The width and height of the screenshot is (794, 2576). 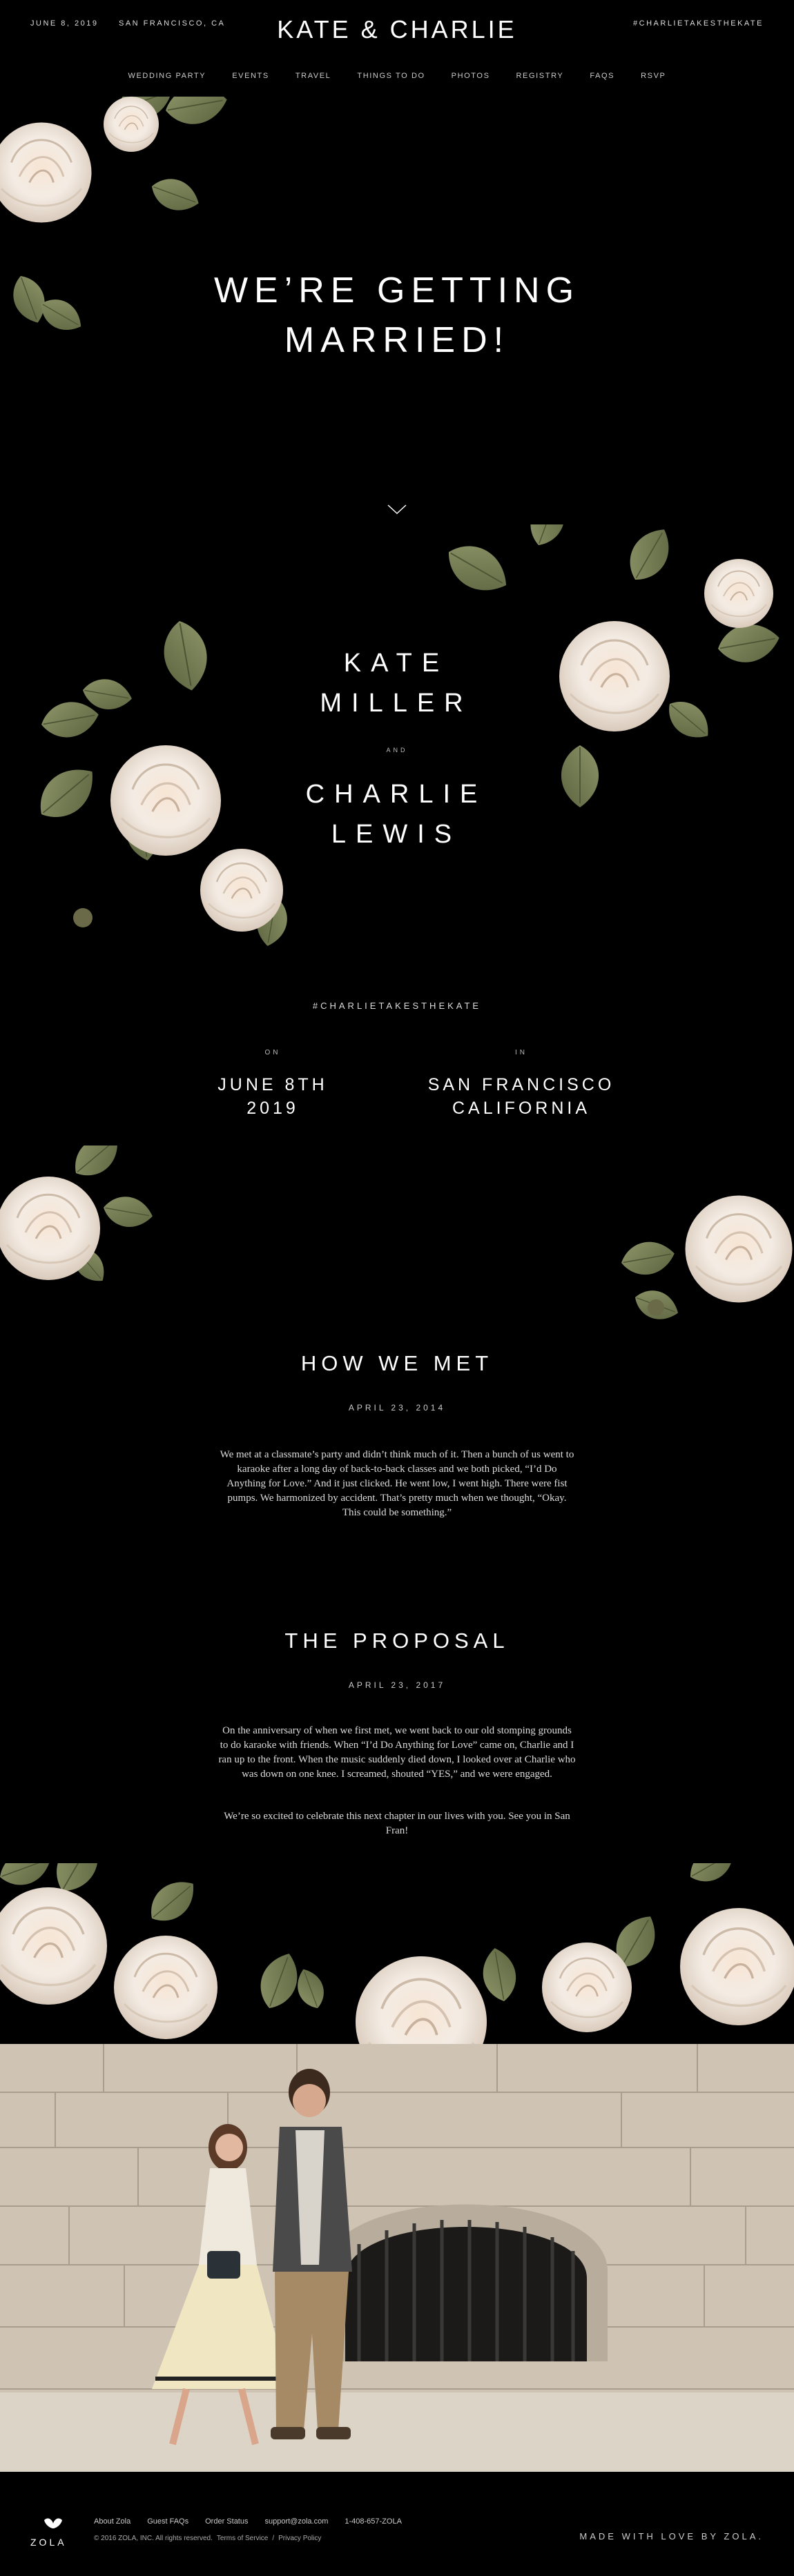 What do you see at coordinates (397, 750) in the screenshot?
I see `and-label: AND` at bounding box center [397, 750].